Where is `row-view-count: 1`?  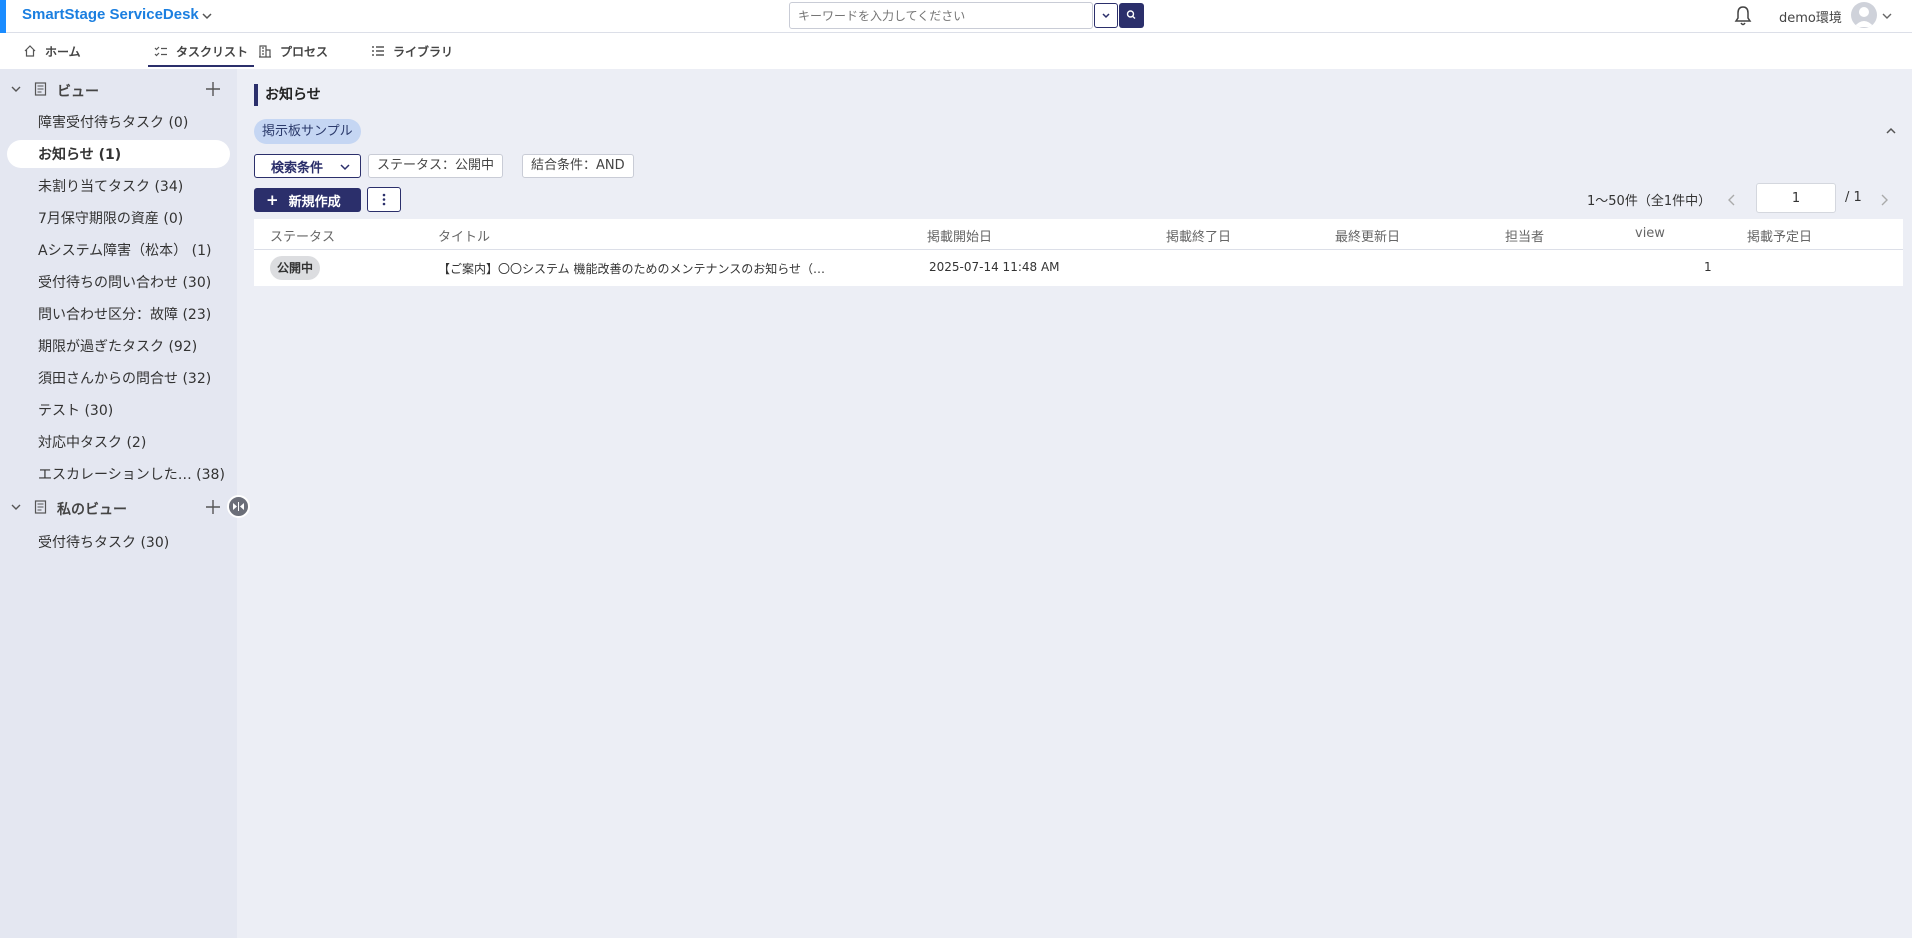 row-view-count: 1 is located at coordinates (1708, 267).